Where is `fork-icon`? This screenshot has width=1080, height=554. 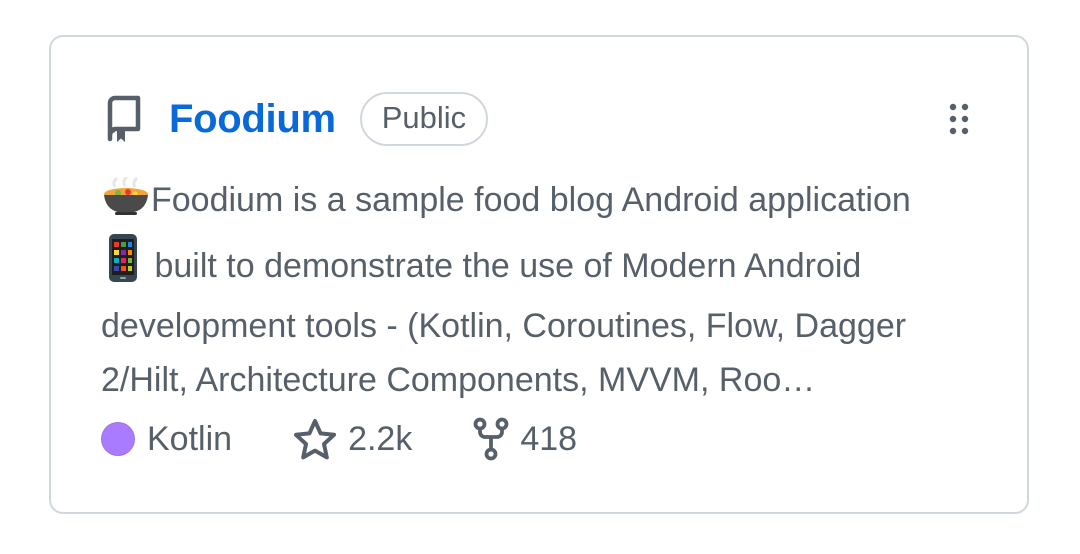
fork-icon is located at coordinates (491, 439).